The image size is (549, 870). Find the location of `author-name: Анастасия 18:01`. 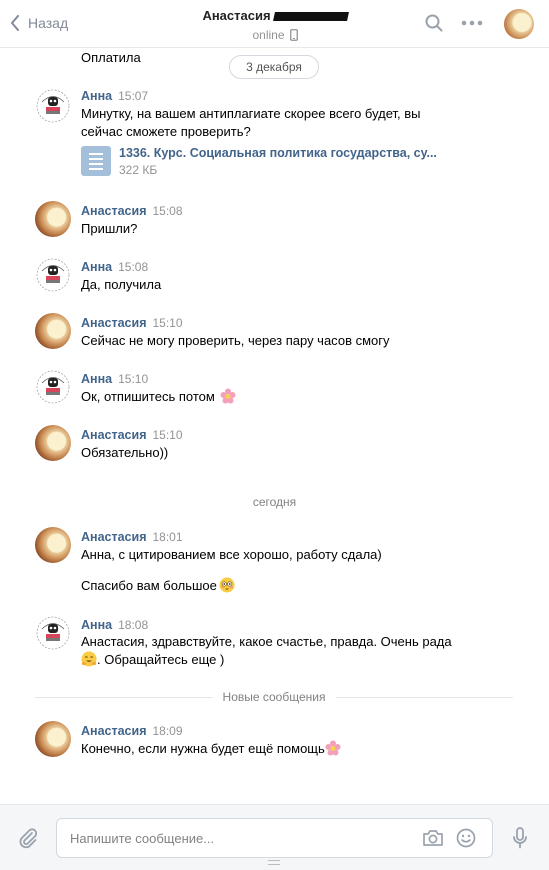

author-name: Анастасия 18:01 is located at coordinates (132, 537).